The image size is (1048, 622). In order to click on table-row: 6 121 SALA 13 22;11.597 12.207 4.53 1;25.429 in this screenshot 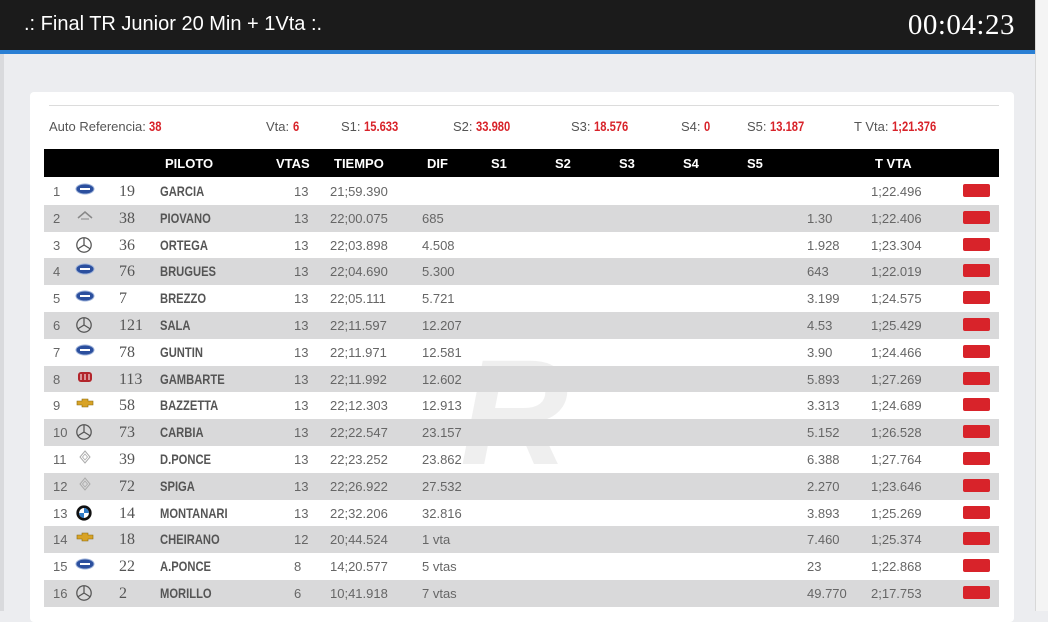, I will do `click(521, 325)`.